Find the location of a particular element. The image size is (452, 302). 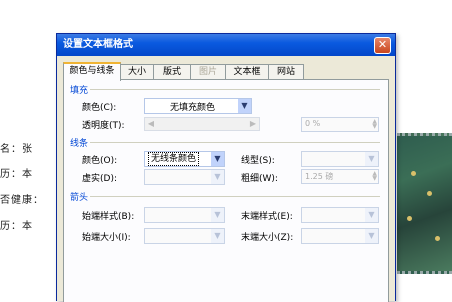

tab-size: 大小 is located at coordinates (137, 71).